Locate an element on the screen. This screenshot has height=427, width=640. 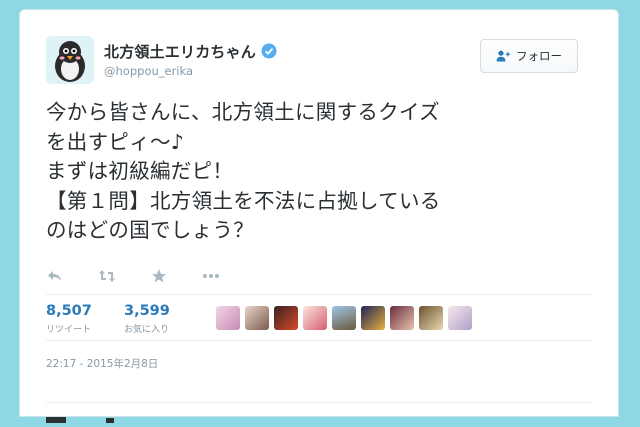
tweet-actions is located at coordinates (150, 276).